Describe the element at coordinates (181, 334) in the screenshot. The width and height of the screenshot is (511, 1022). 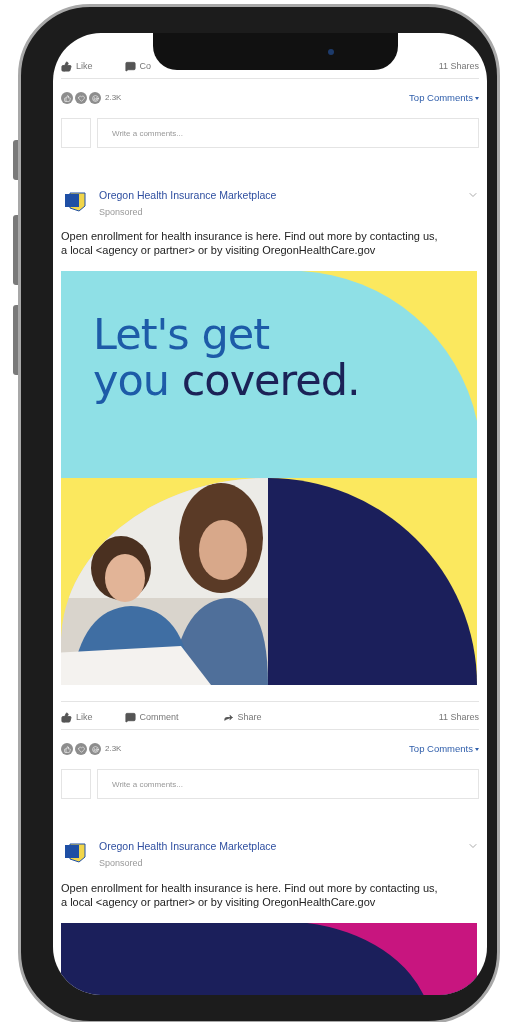
I see `ad-headline: Let's get` at that location.